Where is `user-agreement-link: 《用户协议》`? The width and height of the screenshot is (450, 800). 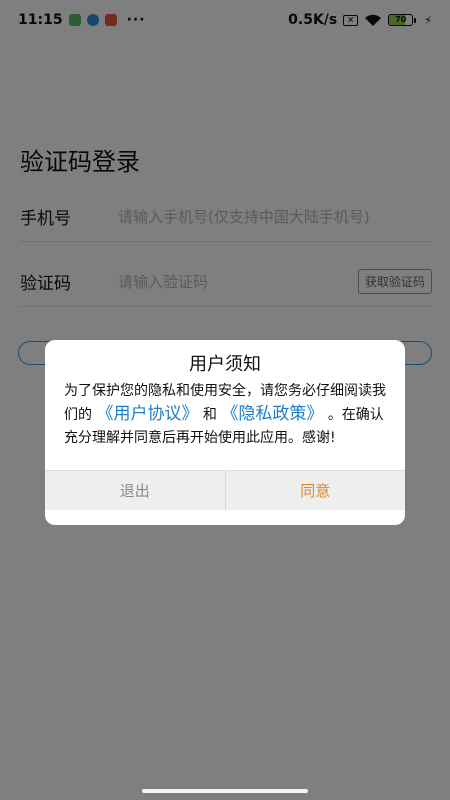 user-agreement-link: 《用户协议》 is located at coordinates (147, 414).